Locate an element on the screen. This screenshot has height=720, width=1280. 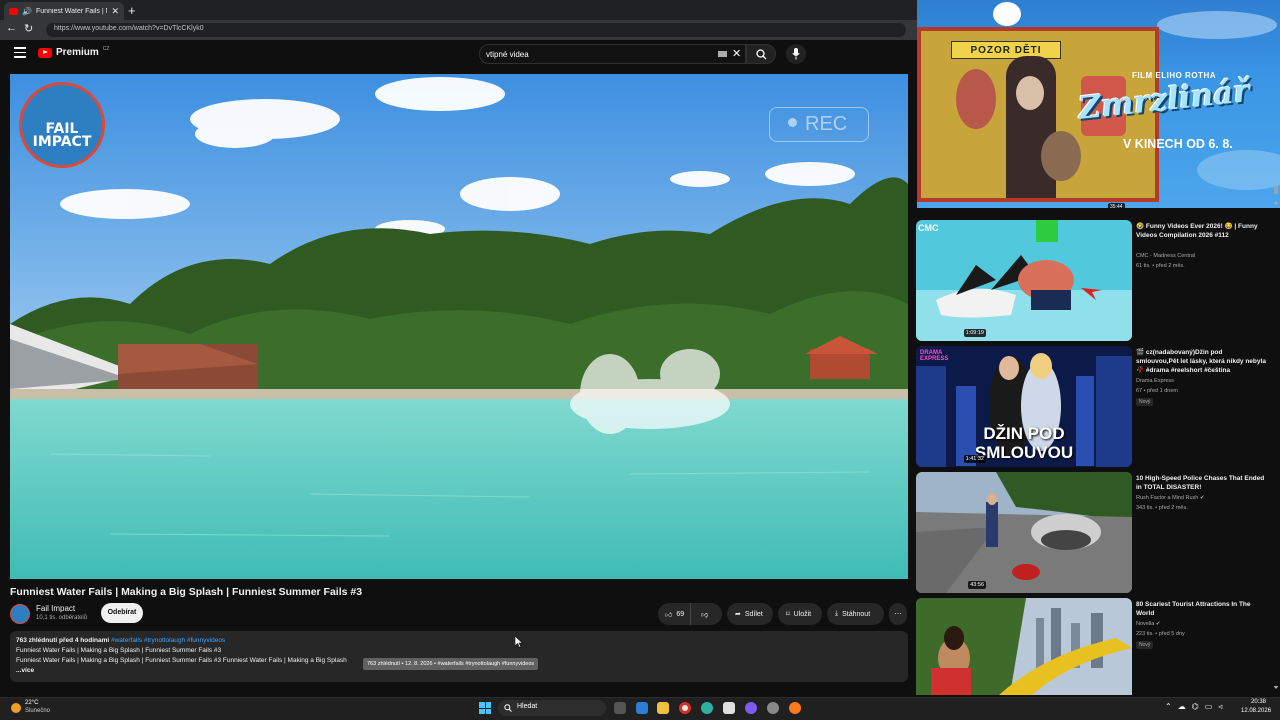
description-hashtags: #waterfails #trynottolaugh #funnyvideos is located at coordinates (168, 640).